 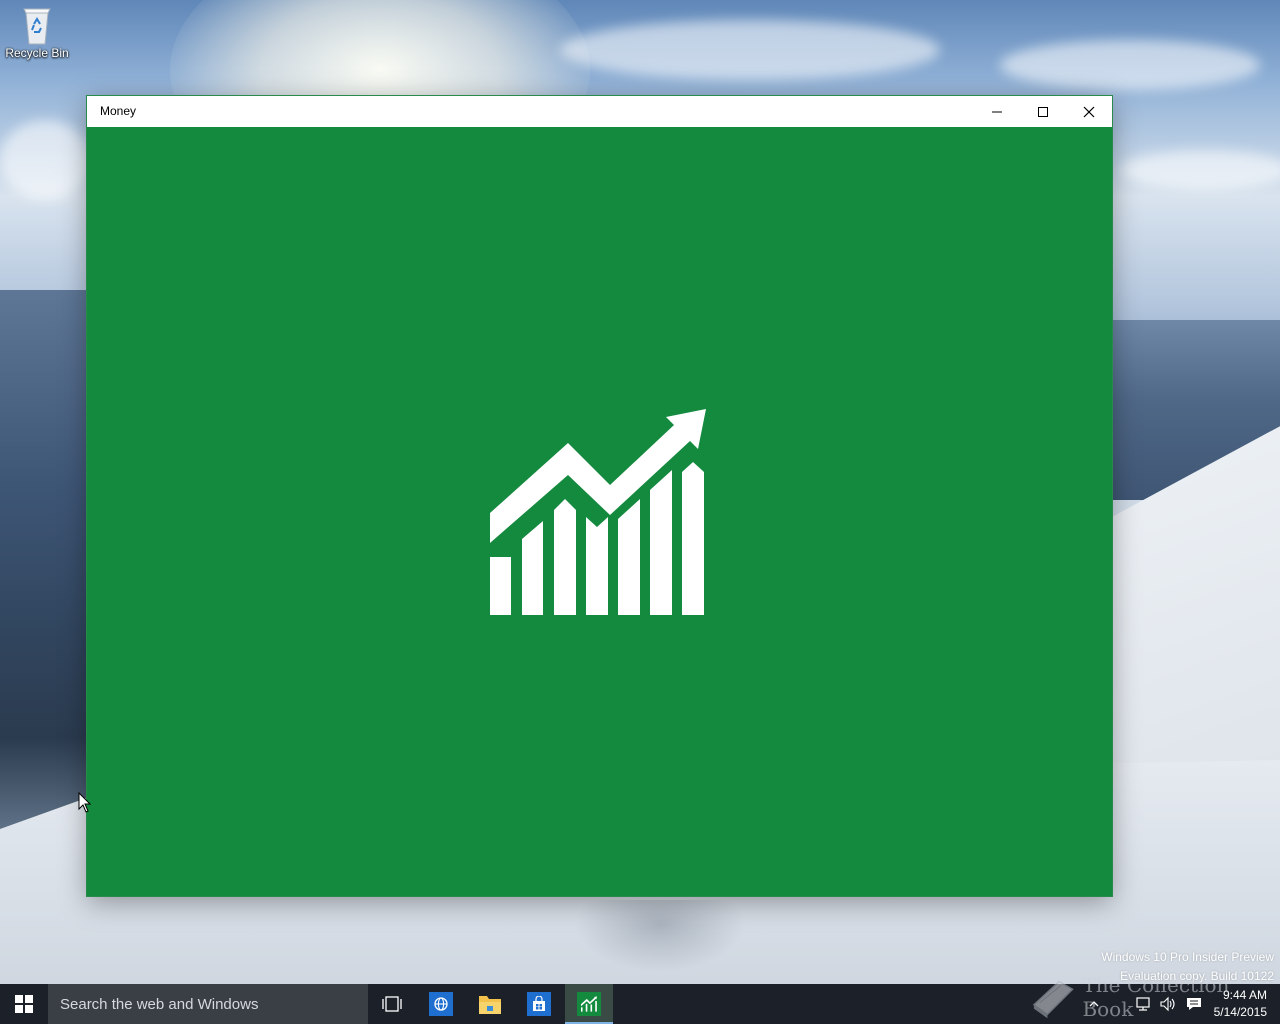 What do you see at coordinates (599, 111) in the screenshot?
I see `window-titlebar: Money` at bounding box center [599, 111].